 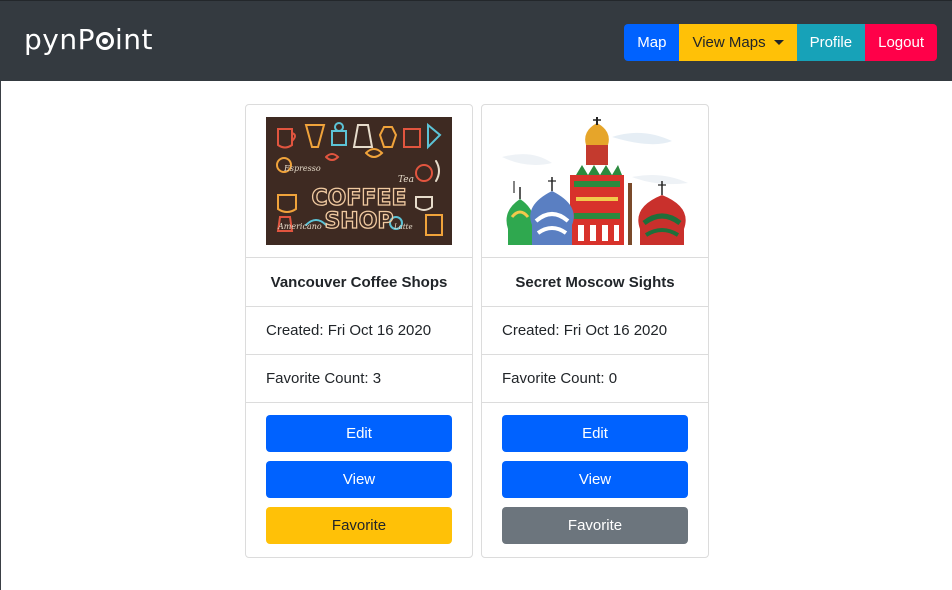 What do you see at coordinates (595, 378) in the screenshot?
I see `card-favorite-count: Favorite Count: 0` at bounding box center [595, 378].